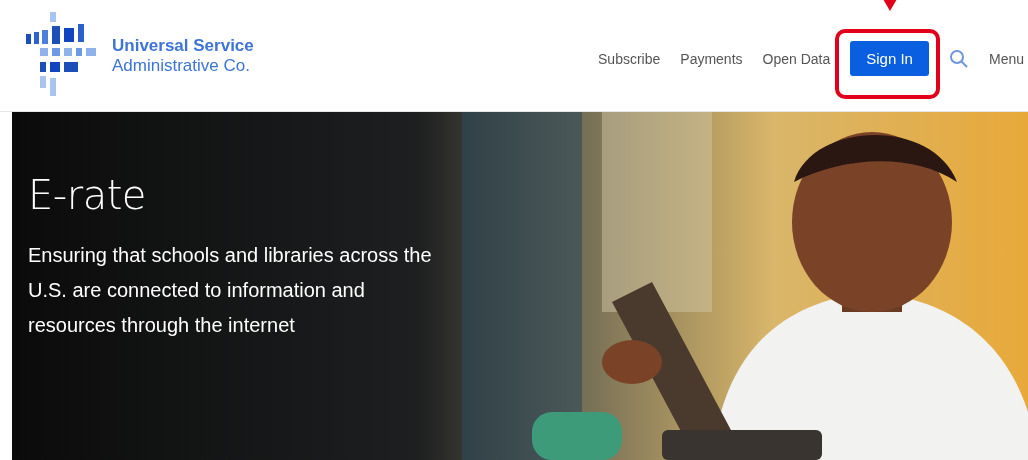  What do you see at coordinates (796, 58) in the screenshot?
I see `nav-link: Open Data` at bounding box center [796, 58].